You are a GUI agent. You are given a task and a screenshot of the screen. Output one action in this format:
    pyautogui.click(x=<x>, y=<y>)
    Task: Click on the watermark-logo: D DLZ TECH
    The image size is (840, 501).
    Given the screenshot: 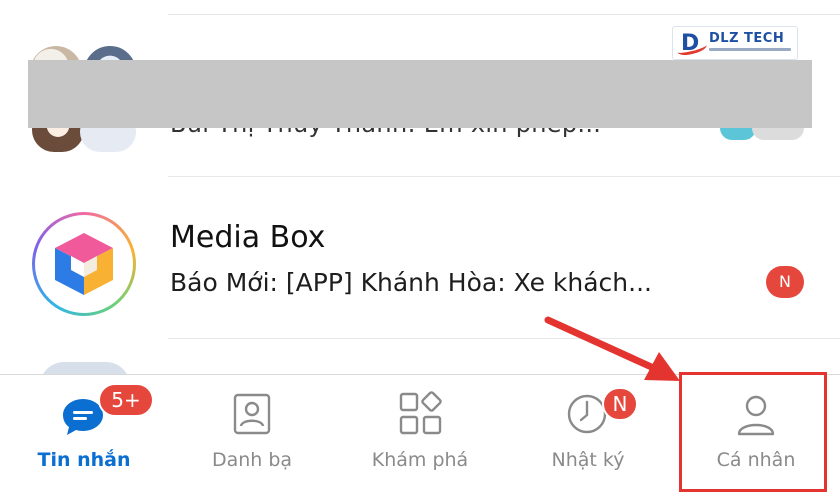 What is the action you would take?
    pyautogui.click(x=735, y=43)
    